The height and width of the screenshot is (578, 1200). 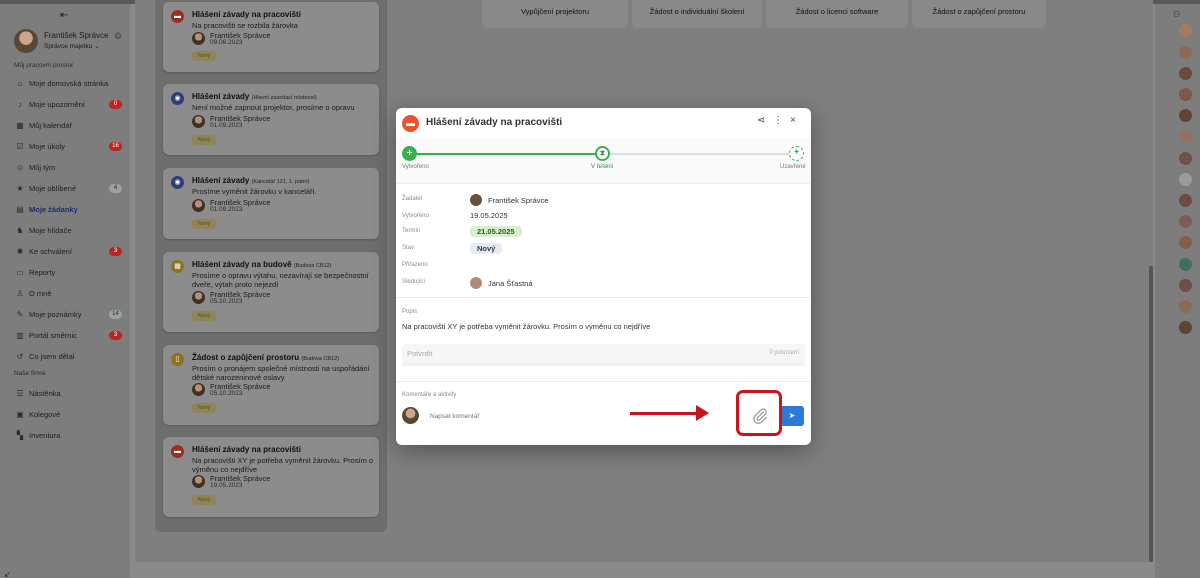 What do you see at coordinates (68, 125) in the screenshot?
I see `sidebar-item-calendar: ▦ Můj kalendář` at bounding box center [68, 125].